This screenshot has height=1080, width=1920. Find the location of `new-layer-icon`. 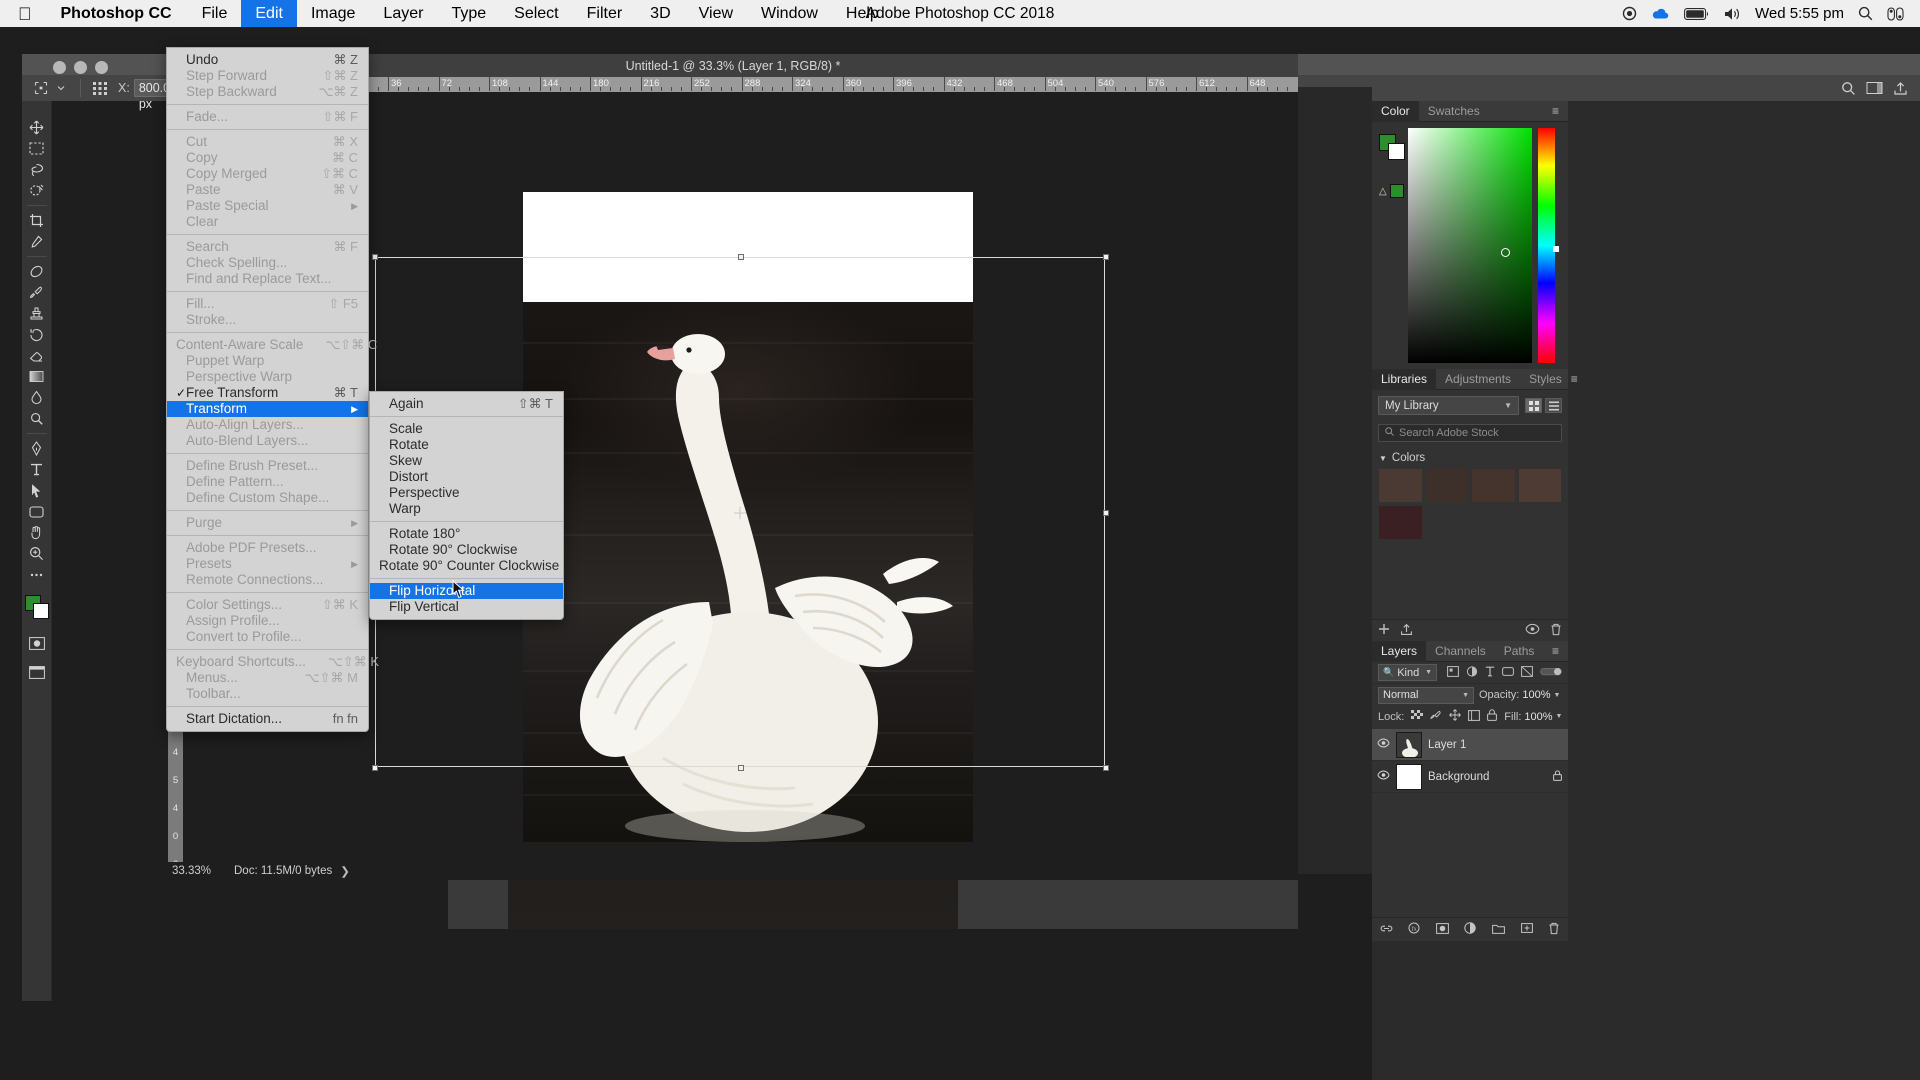

new-layer-icon is located at coordinates (1526, 929).